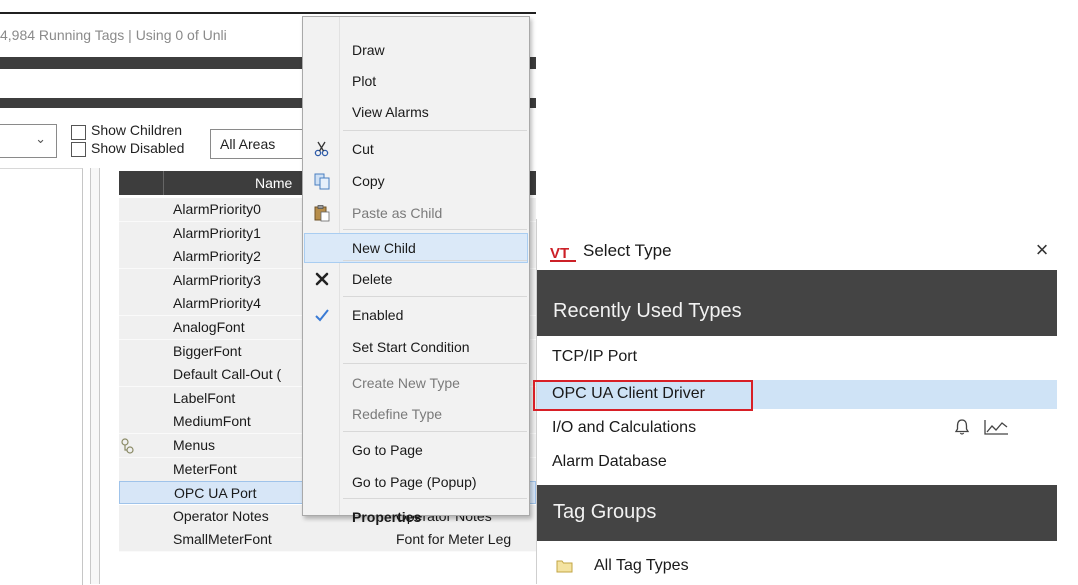 This screenshot has width=1078, height=585. Describe the element at coordinates (378, 315) in the screenshot. I see `menu-item-label: Enabled` at that location.